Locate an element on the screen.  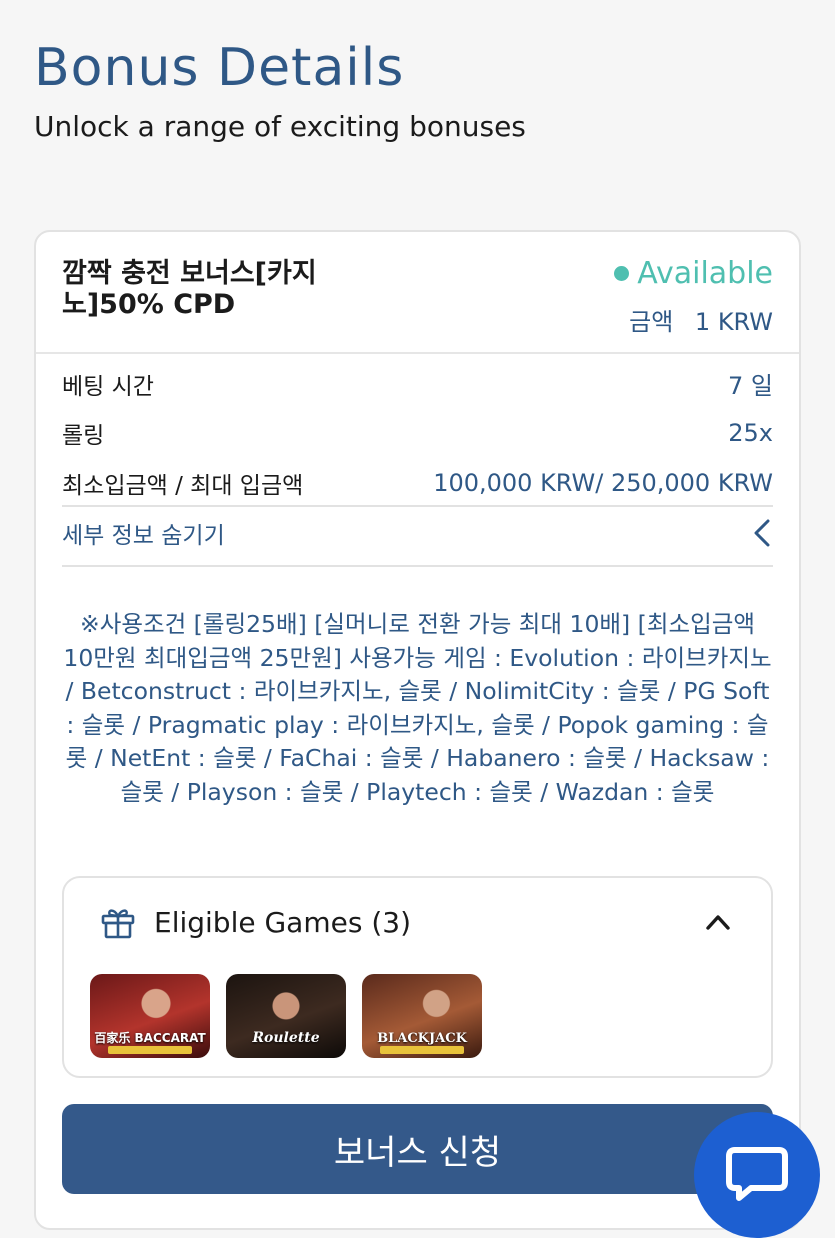
amount-label: 금액 is located at coordinates (651, 322).